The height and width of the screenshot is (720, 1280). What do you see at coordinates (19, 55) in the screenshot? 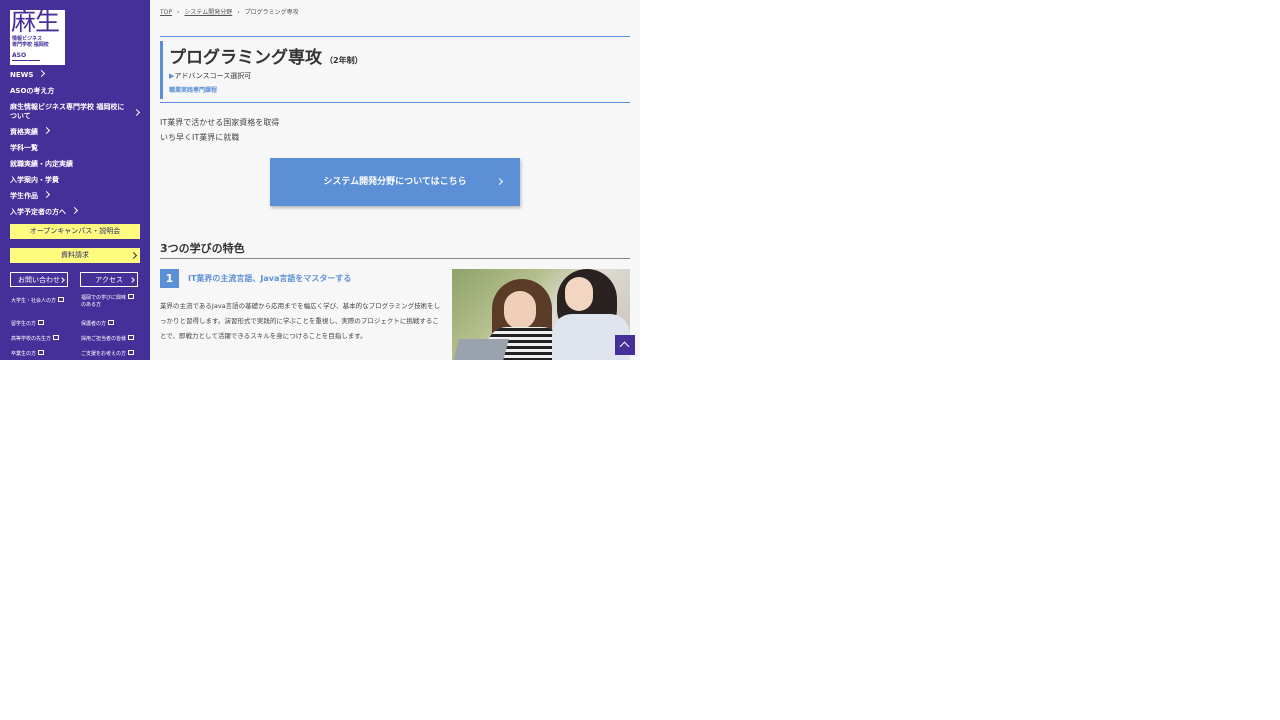
I see `logo-aso: ASO` at bounding box center [19, 55].